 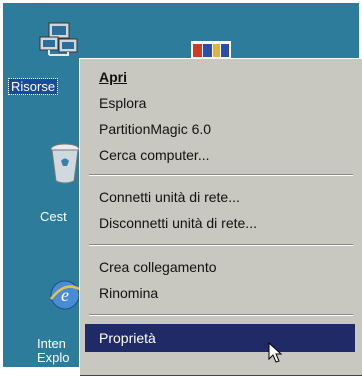 What do you see at coordinates (220, 103) in the screenshot?
I see `menu-item-esplora: Esplora` at bounding box center [220, 103].